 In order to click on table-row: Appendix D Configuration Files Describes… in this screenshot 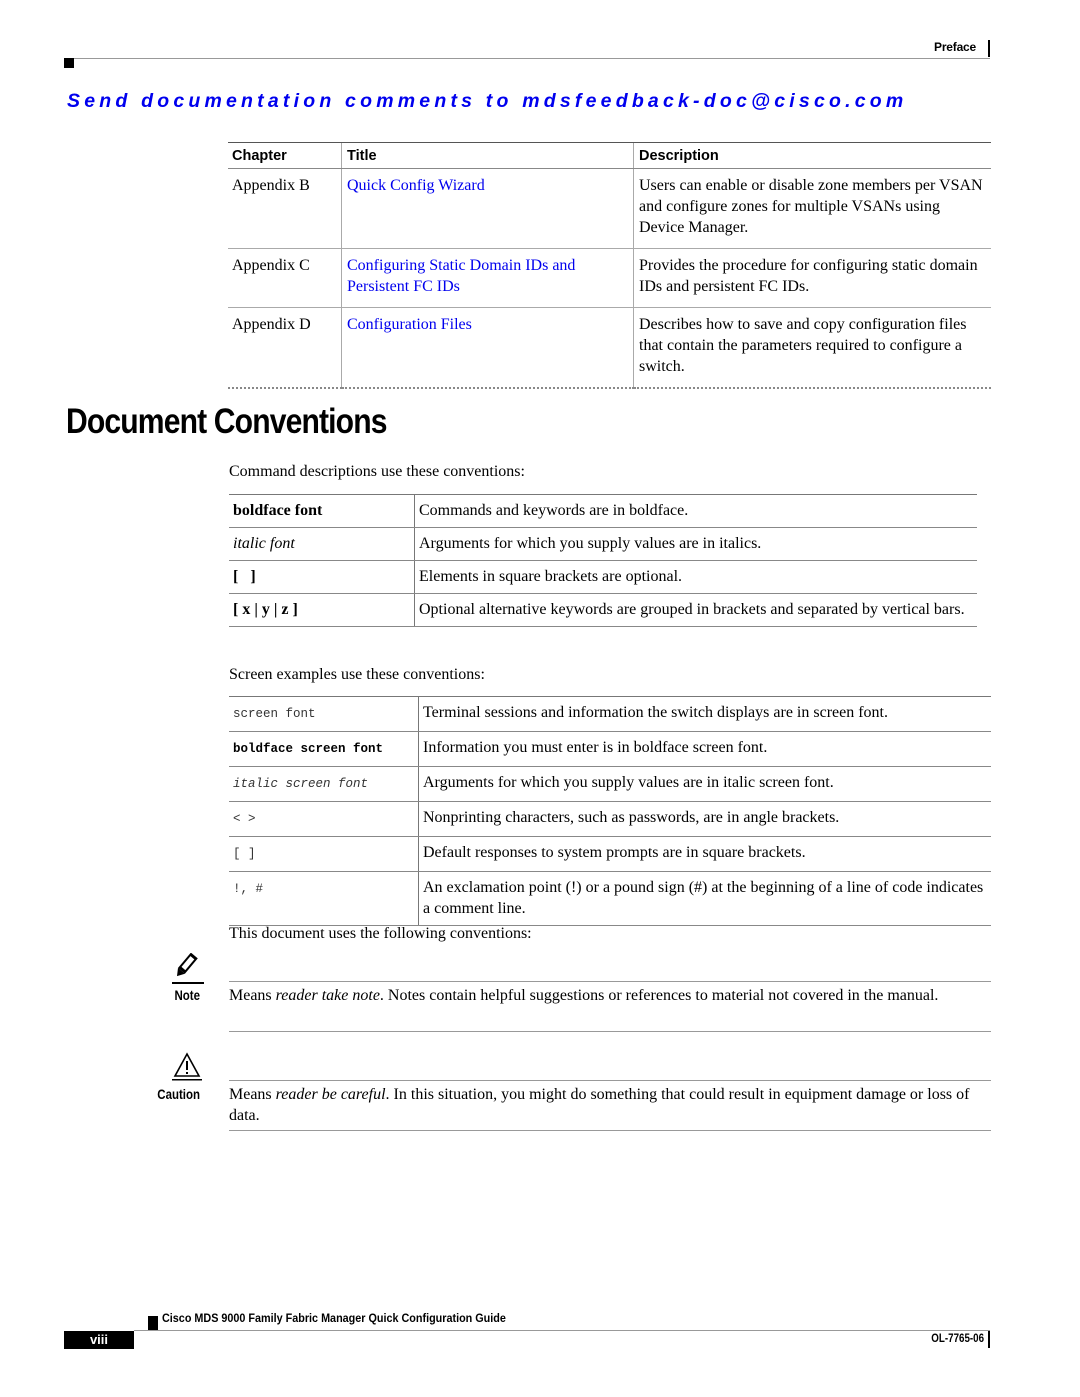, I will do `click(609, 348)`.